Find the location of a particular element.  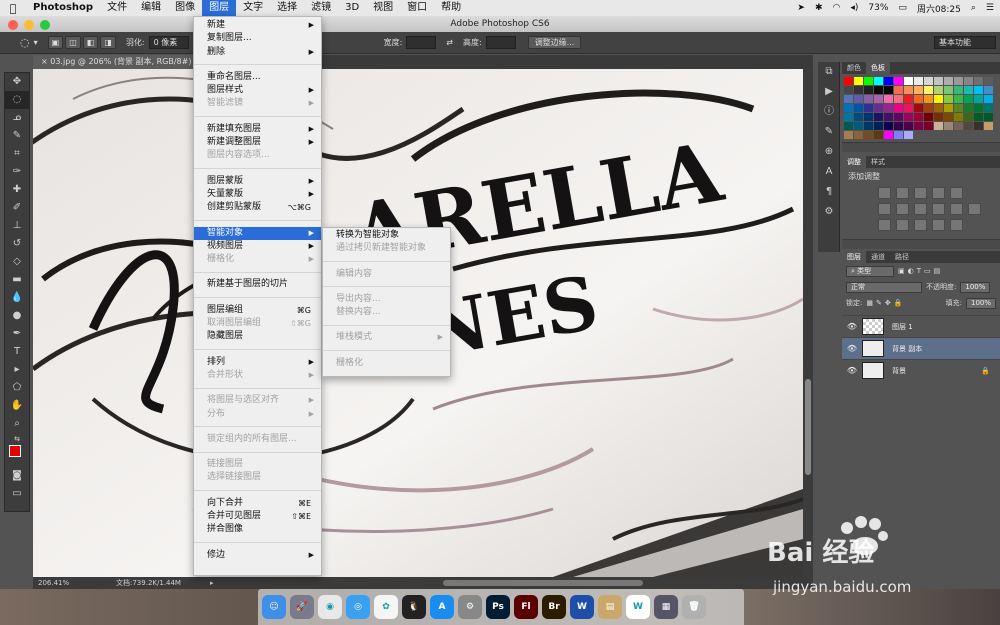

eraser-tool-icon: ◇ is located at coordinates (17, 262).